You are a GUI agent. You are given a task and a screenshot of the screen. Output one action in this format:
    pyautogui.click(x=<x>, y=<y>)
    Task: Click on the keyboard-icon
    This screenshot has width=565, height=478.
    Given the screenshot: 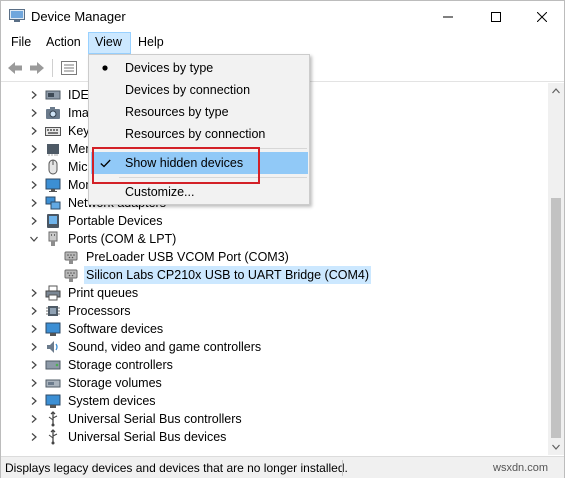 What is the action you would take?
    pyautogui.click(x=53, y=131)
    